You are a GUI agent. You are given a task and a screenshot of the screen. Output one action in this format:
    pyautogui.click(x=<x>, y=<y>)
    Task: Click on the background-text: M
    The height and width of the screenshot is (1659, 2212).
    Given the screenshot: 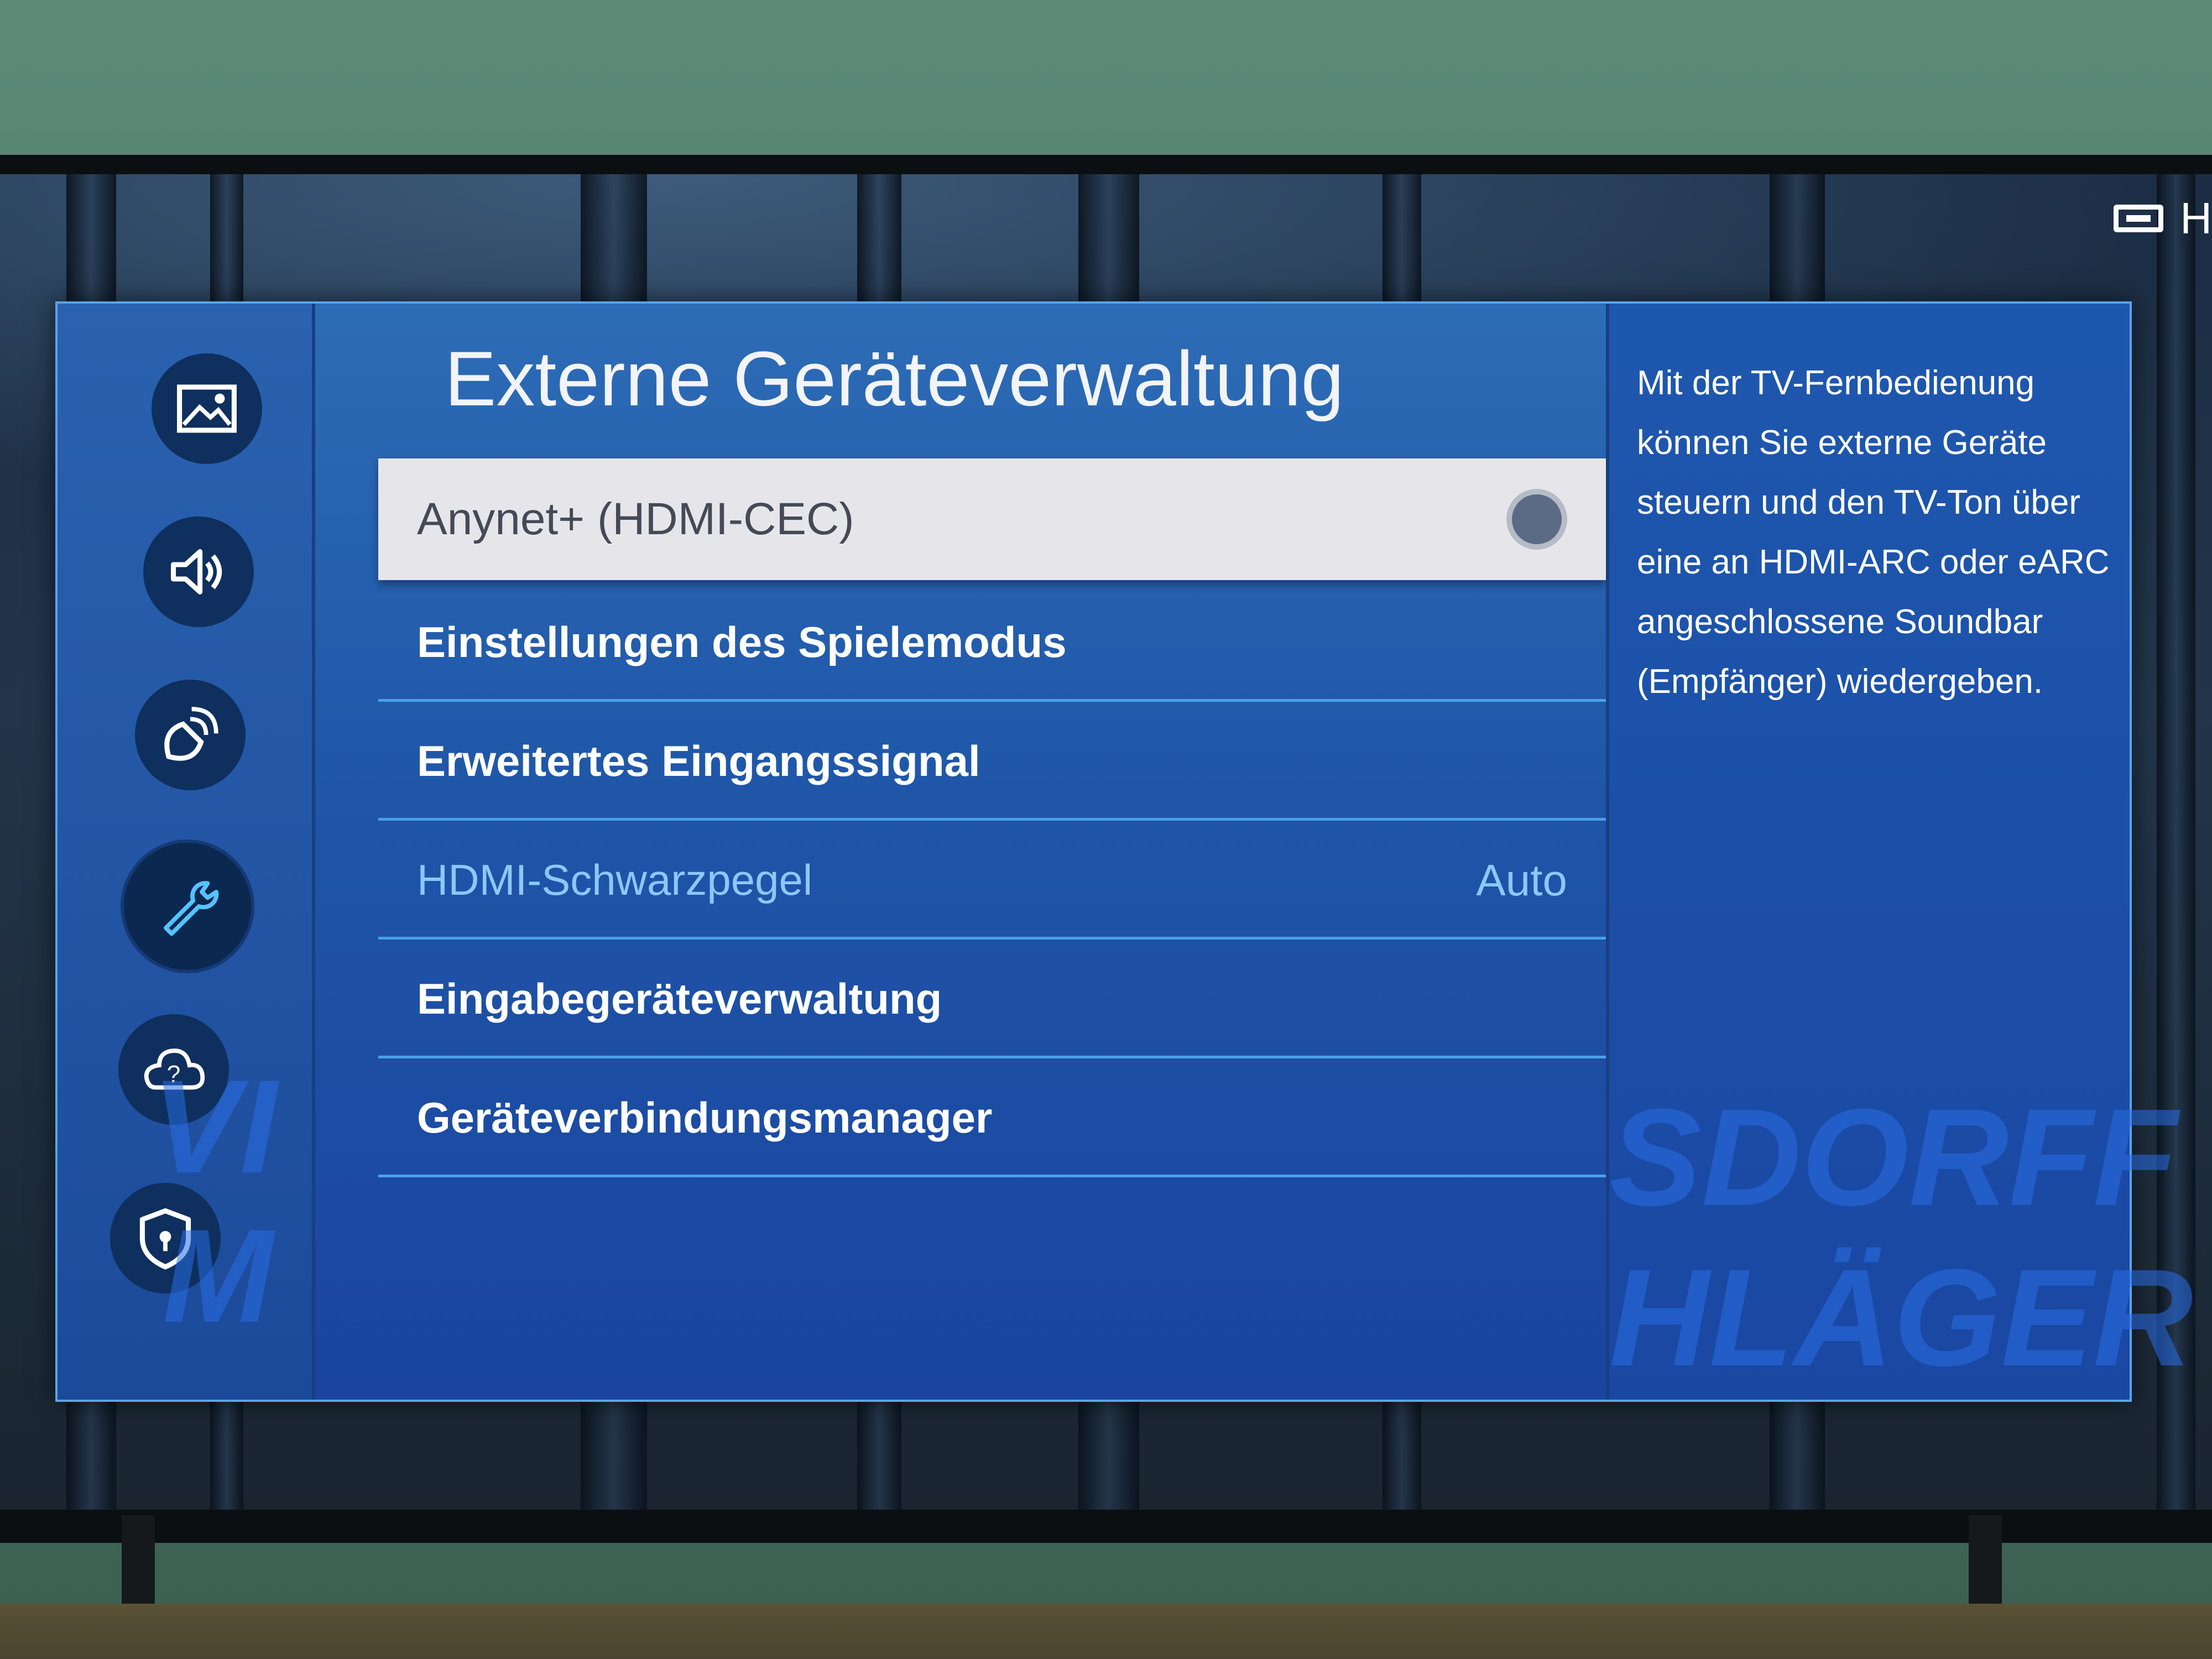 What is the action you would take?
    pyautogui.click(x=218, y=1276)
    